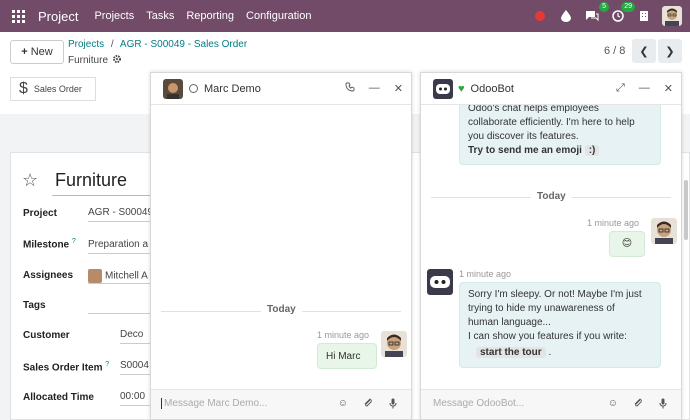 The width and height of the screenshot is (690, 420). I want to click on chat-title: OdooBot, so click(492, 88).